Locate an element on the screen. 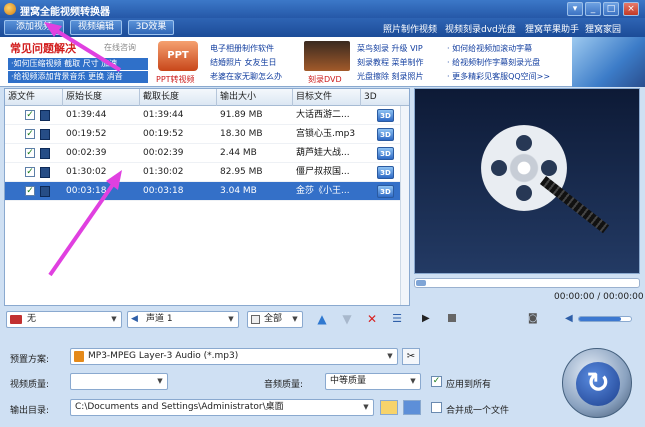 The height and width of the screenshot is (427, 645). banner-link: 电子相册制作软件 is located at coordinates (242, 48).